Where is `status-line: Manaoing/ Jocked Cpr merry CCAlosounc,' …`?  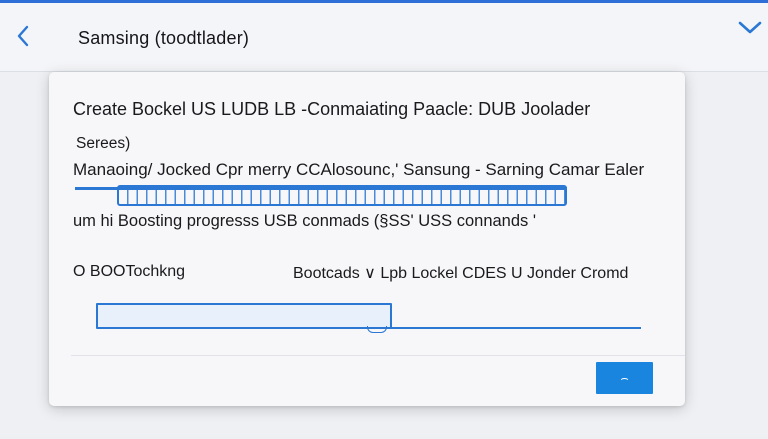
status-line: Manaoing/ Jocked Cpr merry CCAlosounc,' … is located at coordinates (359, 169).